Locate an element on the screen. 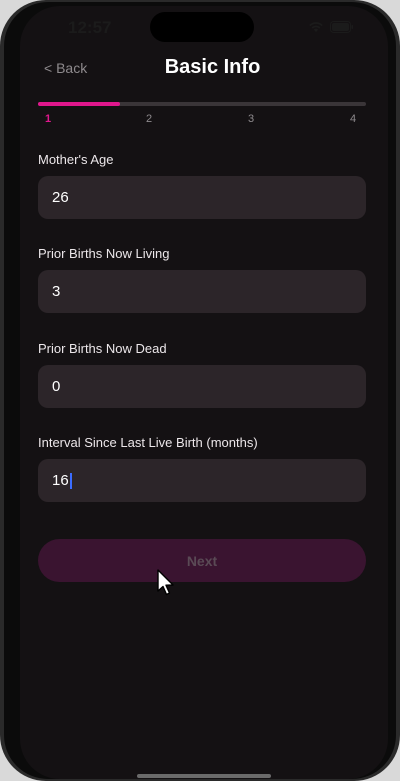 Image resolution: width=400 pixels, height=781 pixels. nav-bar: < Back Basic Info is located at coordinates (204, 70).